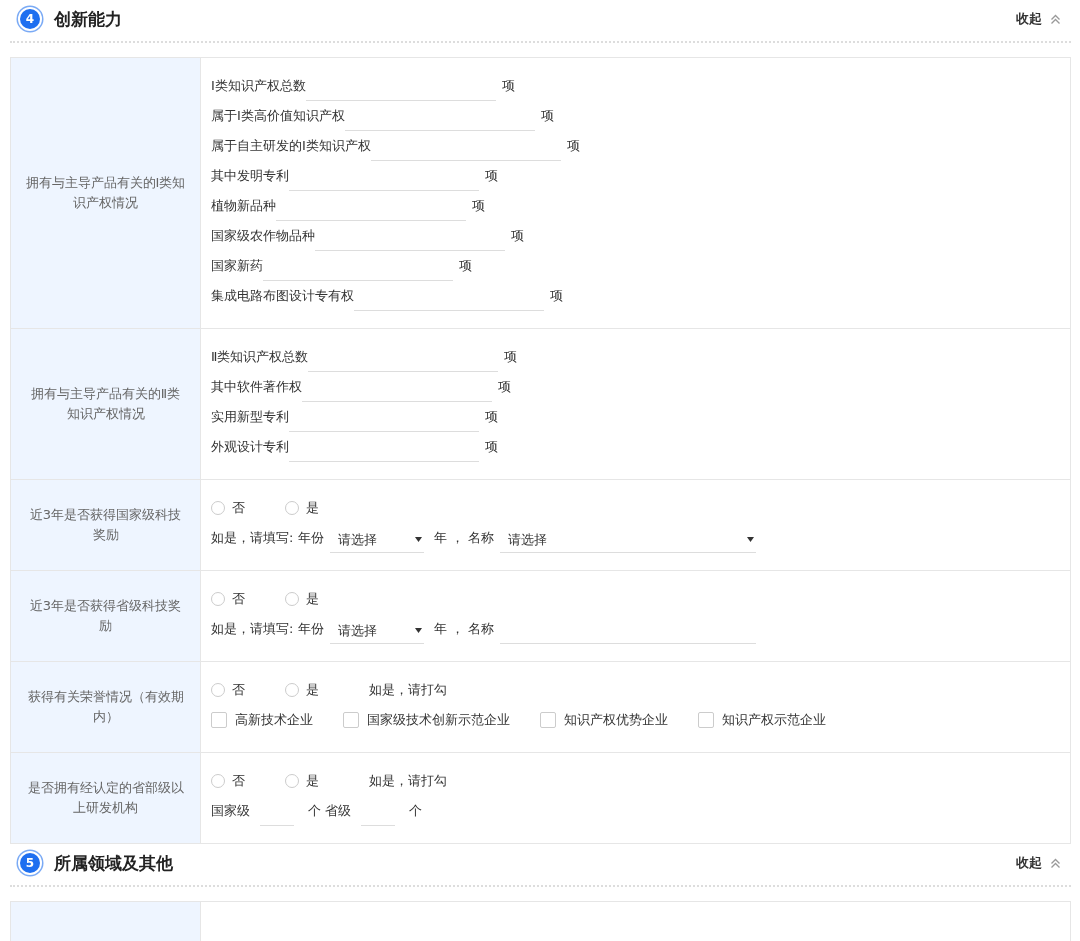  I want to click on section-title: 所属领域及其他, so click(113, 863).